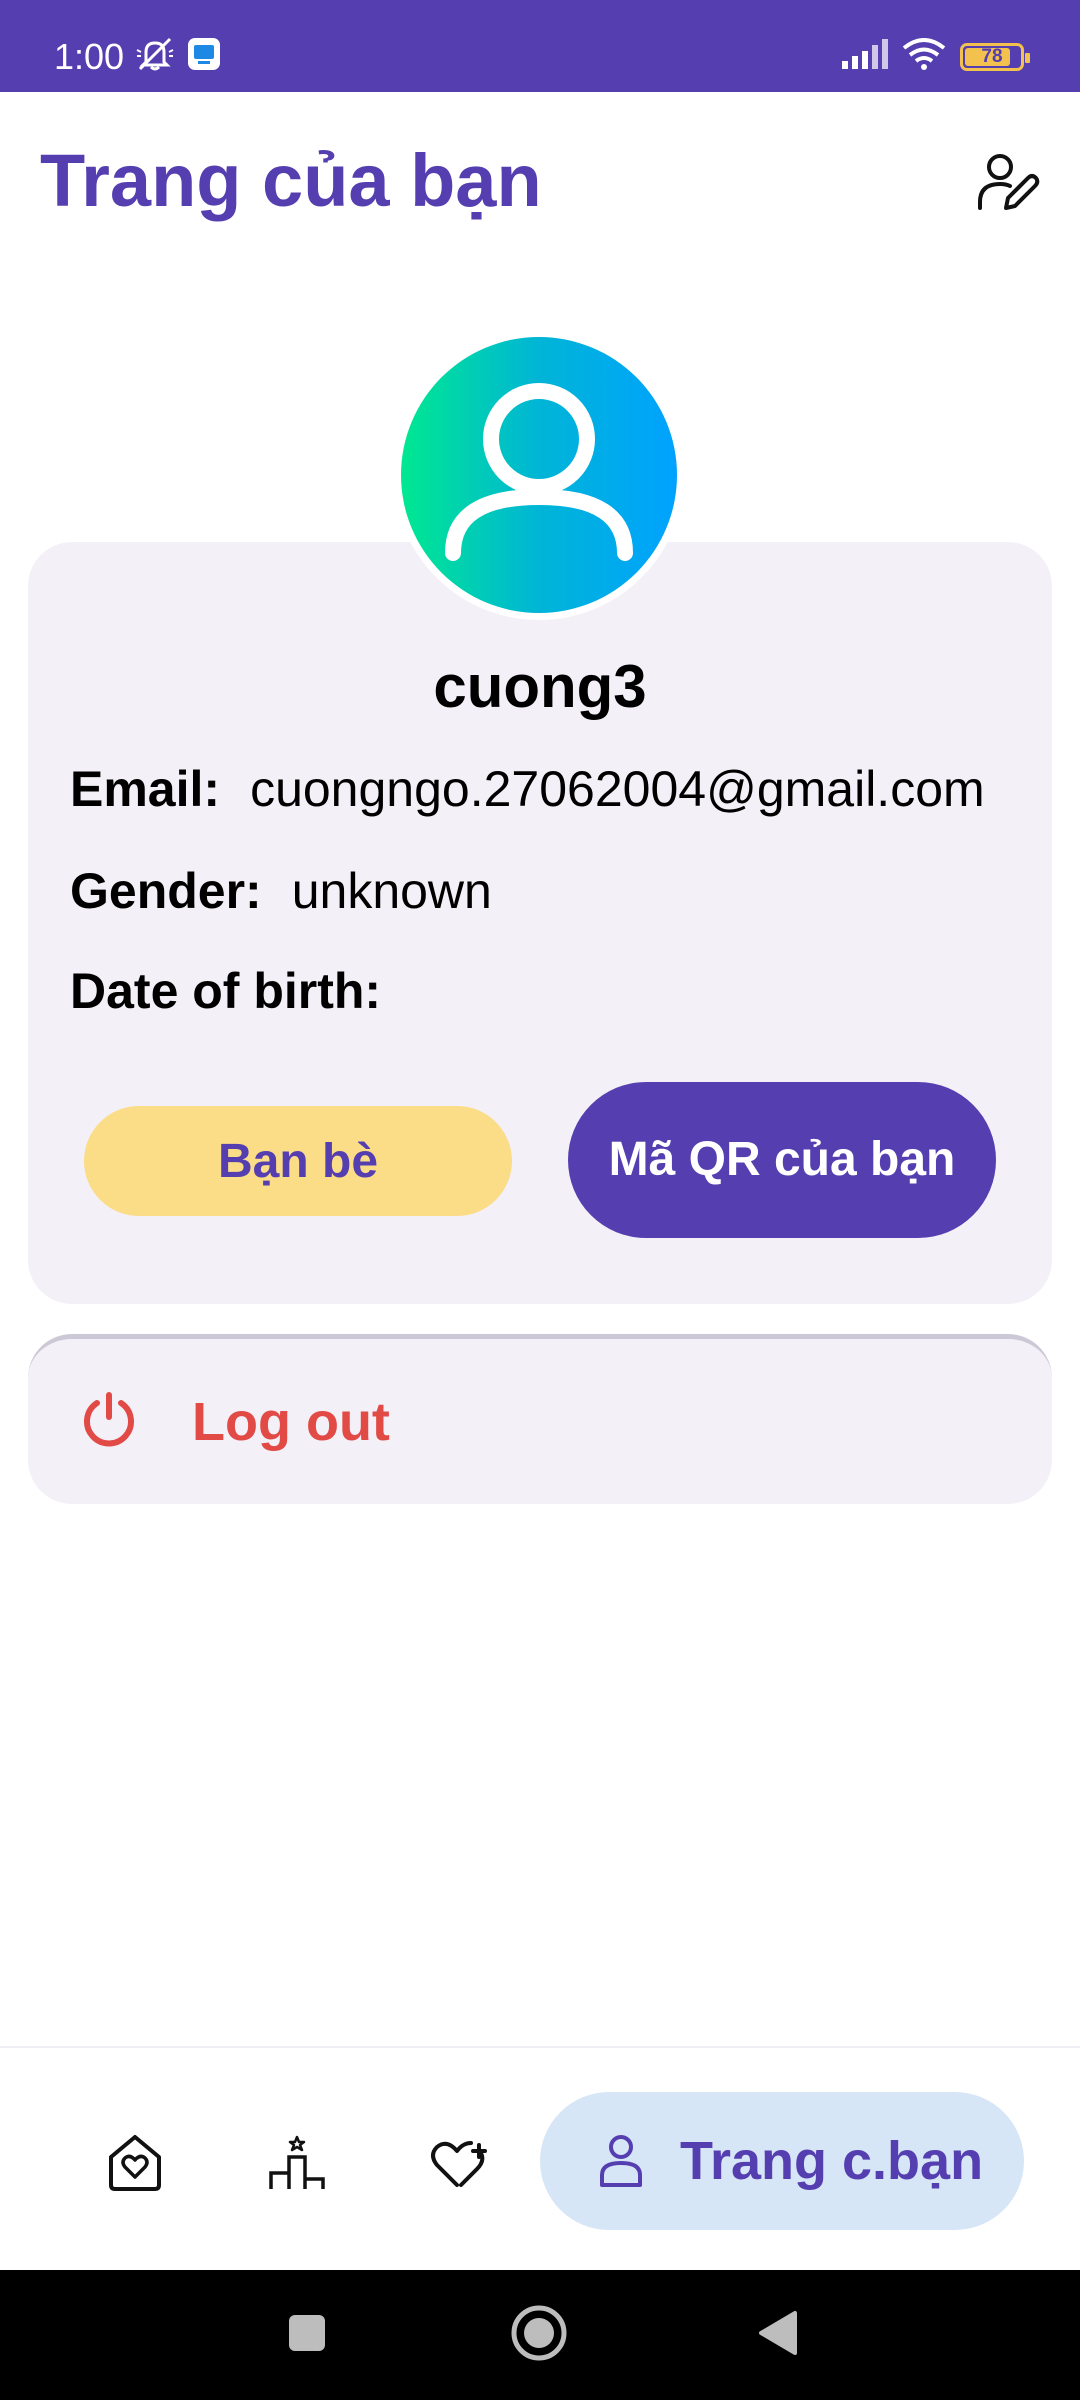 This screenshot has width=1080, height=2400. I want to click on logout-button: Log out, so click(540, 1419).